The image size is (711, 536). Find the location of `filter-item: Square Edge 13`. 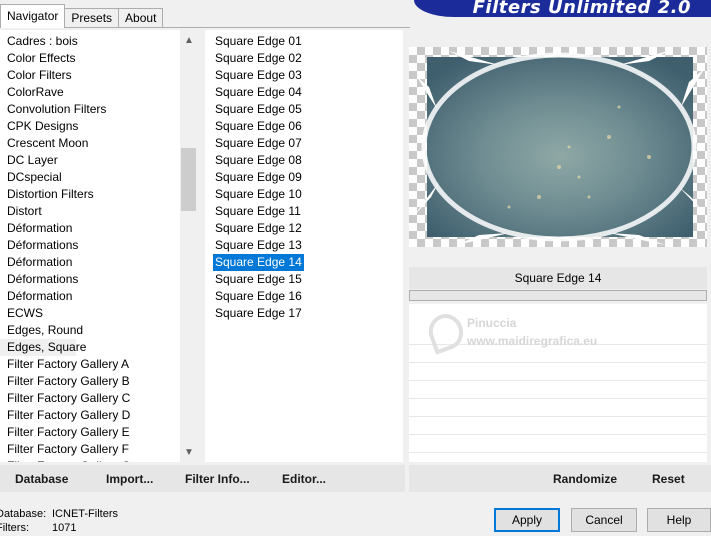

filter-item: Square Edge 13 is located at coordinates (258, 245).